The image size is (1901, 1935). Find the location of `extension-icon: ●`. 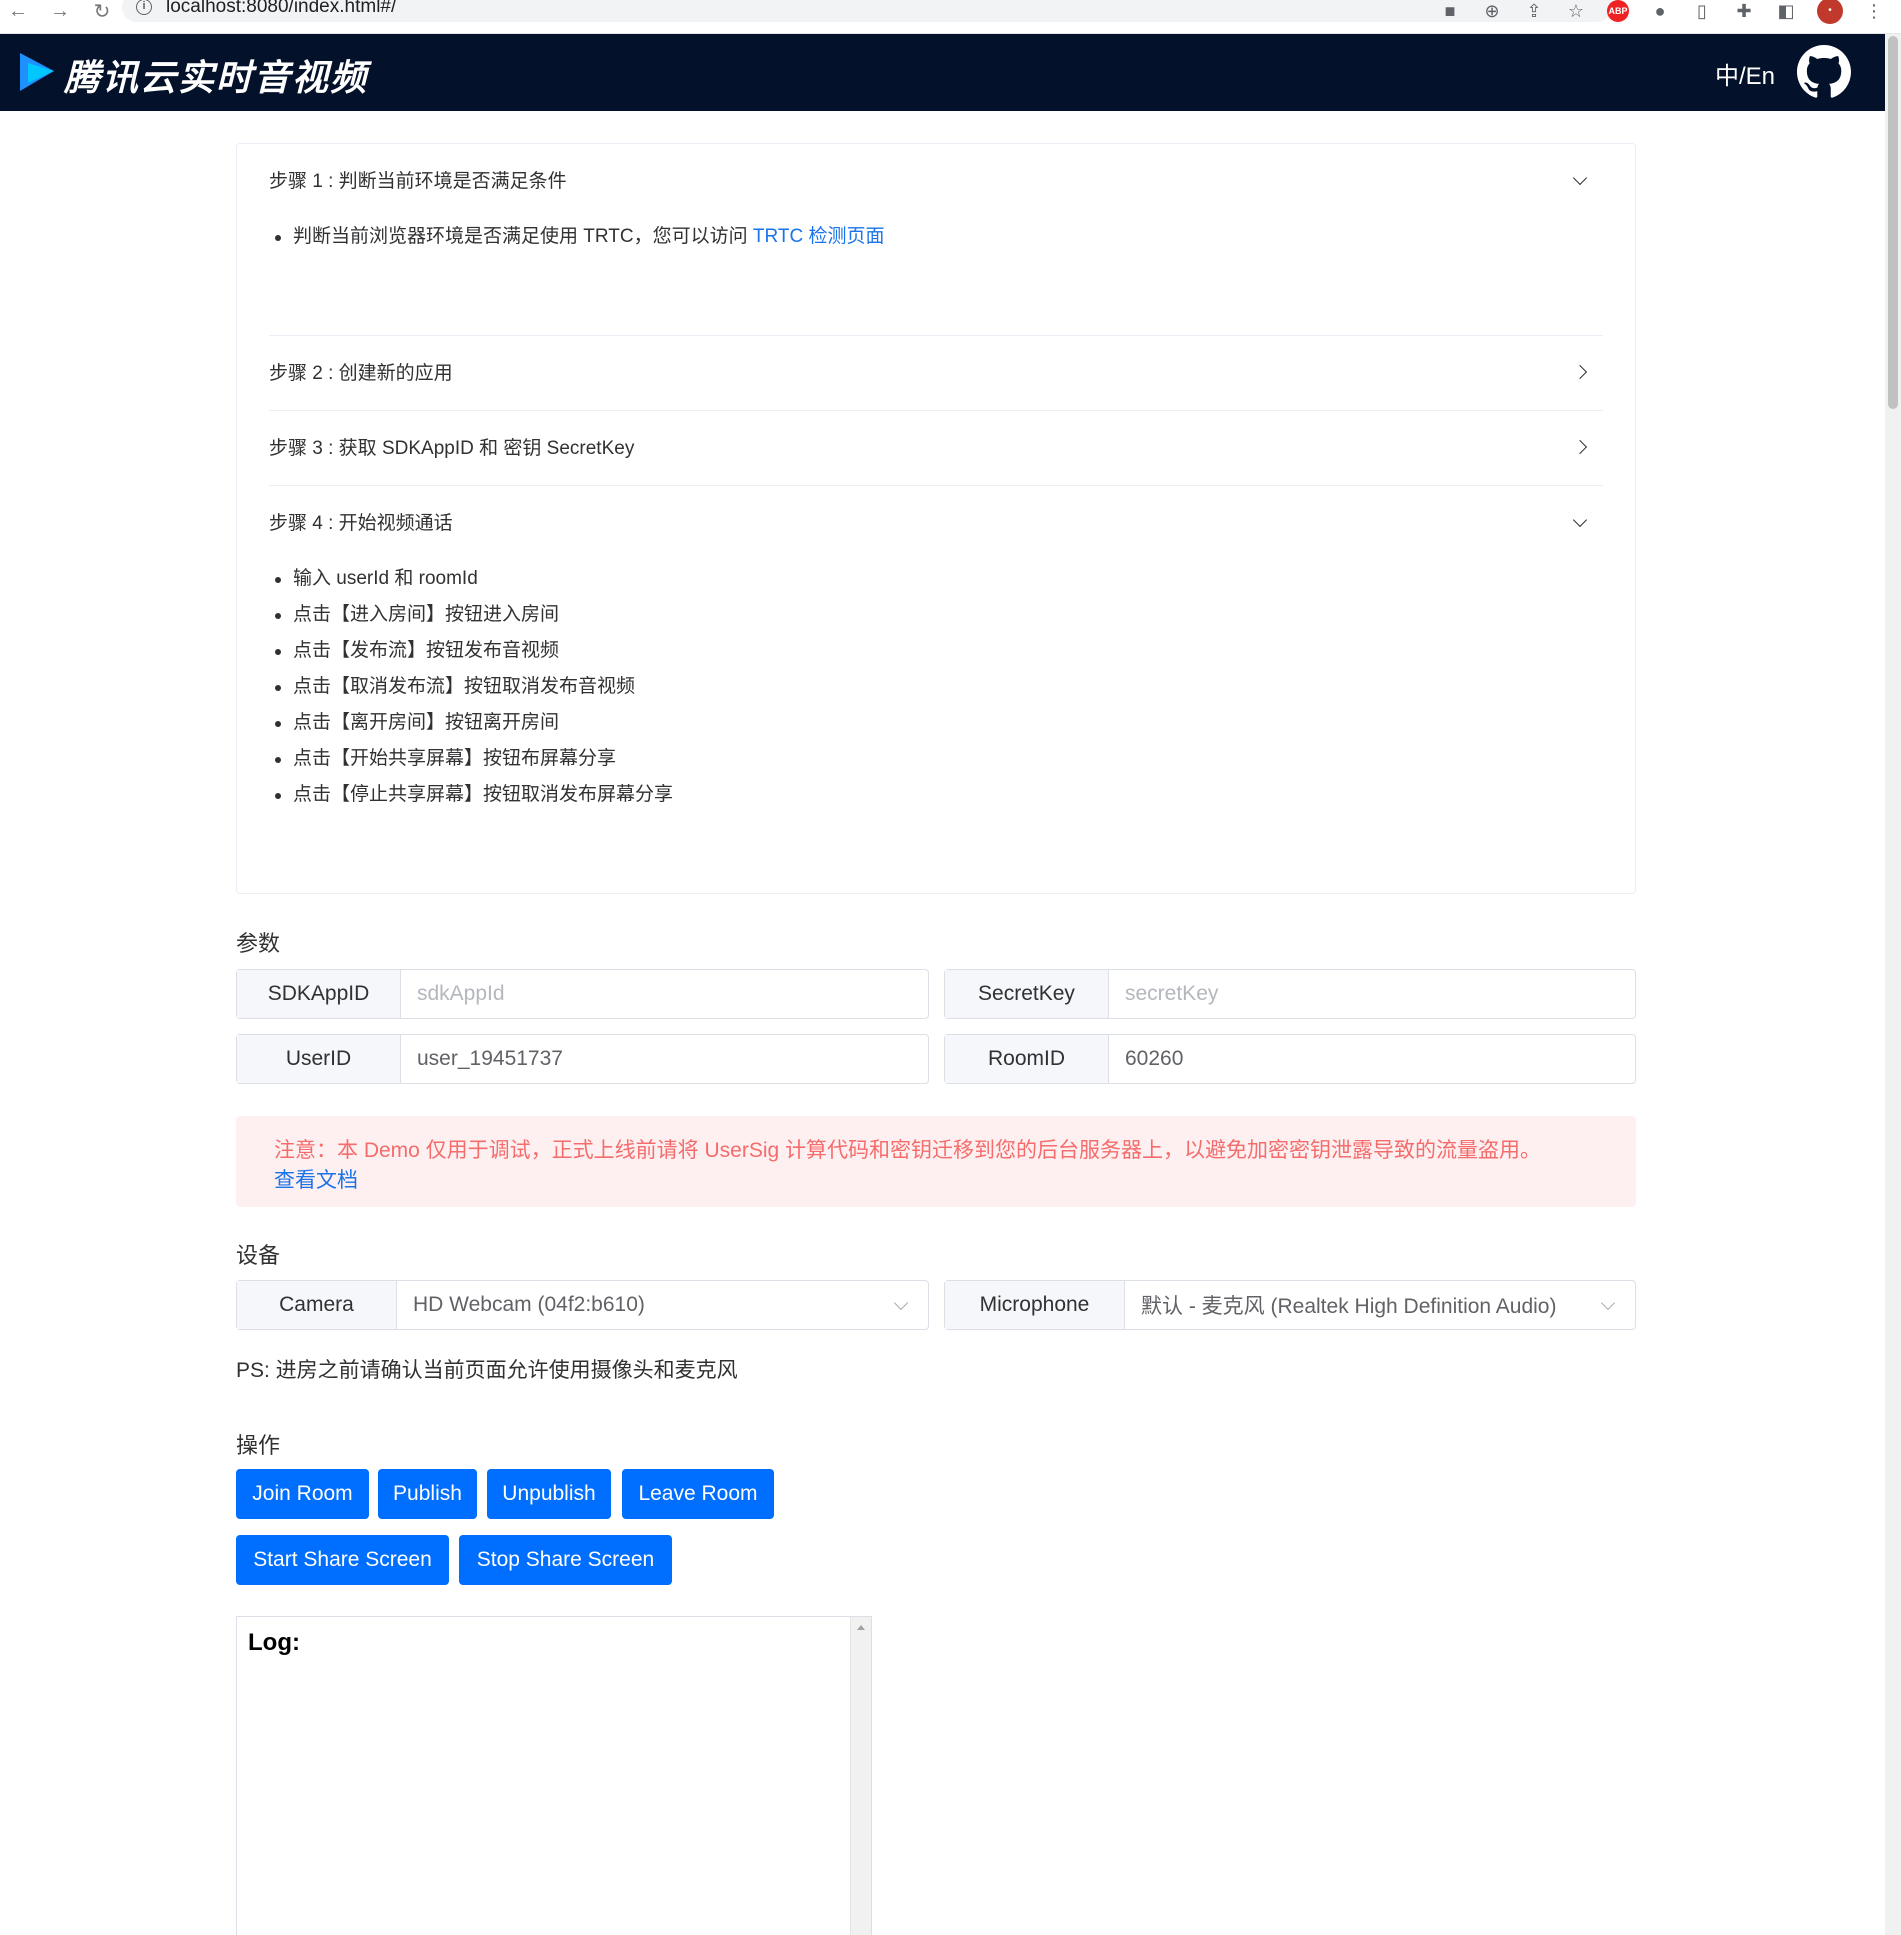

extension-icon: ● is located at coordinates (1660, 11).